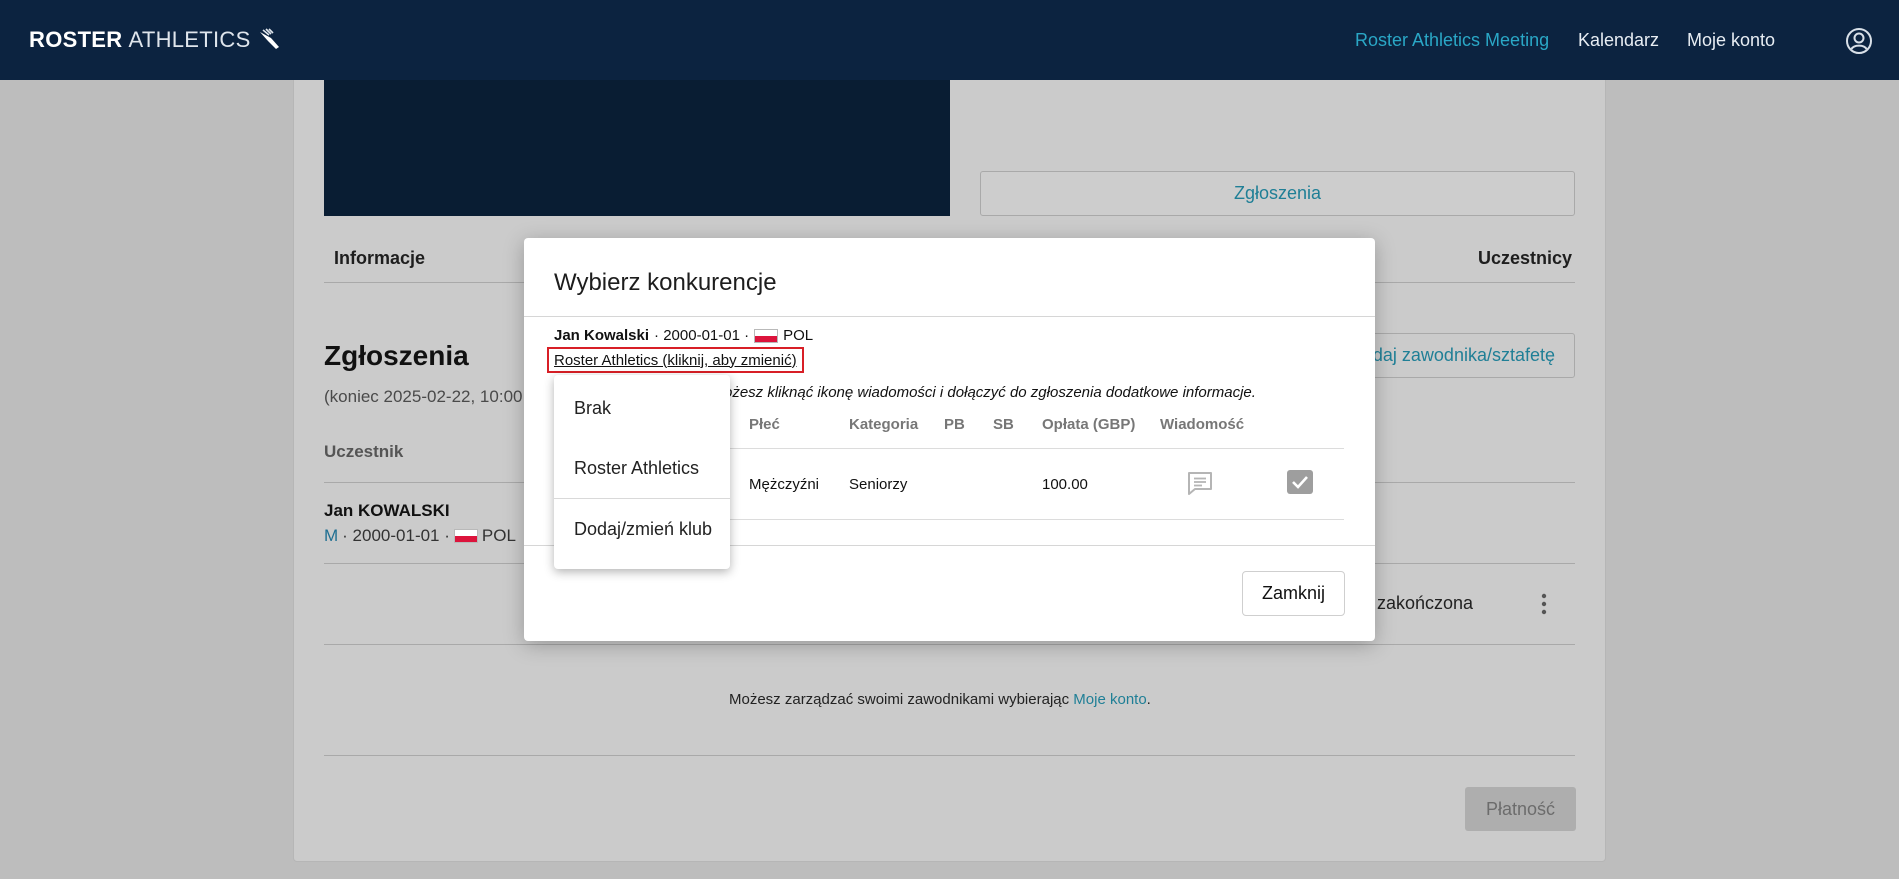 The width and height of the screenshot is (1899, 879). I want to click on column-sb: SB, so click(1003, 424).